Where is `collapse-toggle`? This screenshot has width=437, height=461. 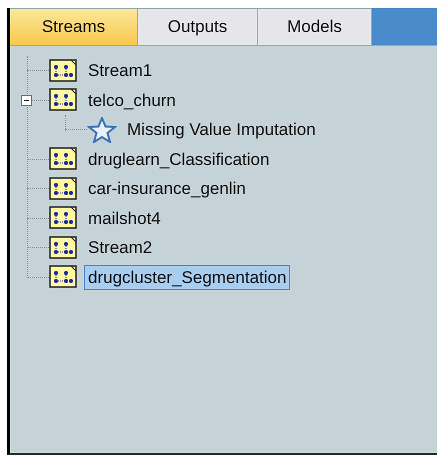 collapse-toggle is located at coordinates (26, 100).